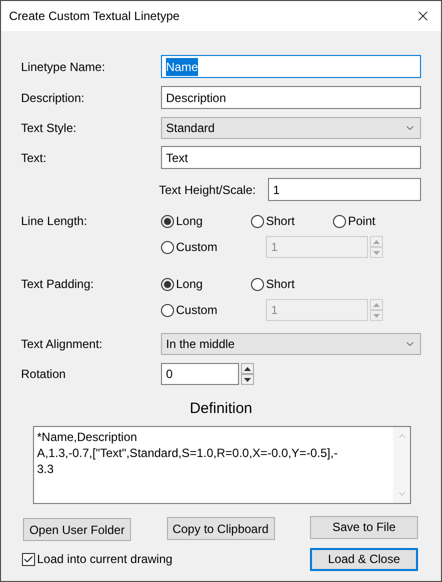  What do you see at coordinates (94, 16) in the screenshot?
I see `window-title: Create Custom Textual Linetype` at bounding box center [94, 16].